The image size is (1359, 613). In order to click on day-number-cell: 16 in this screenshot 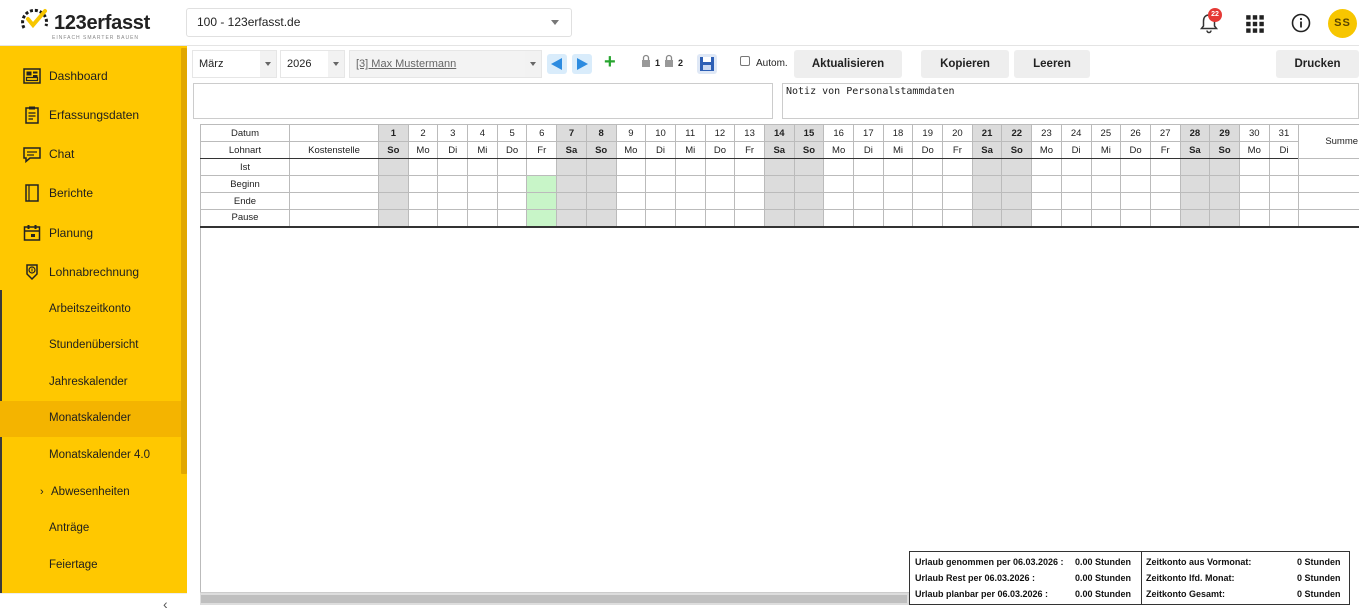, I will do `click(838, 133)`.